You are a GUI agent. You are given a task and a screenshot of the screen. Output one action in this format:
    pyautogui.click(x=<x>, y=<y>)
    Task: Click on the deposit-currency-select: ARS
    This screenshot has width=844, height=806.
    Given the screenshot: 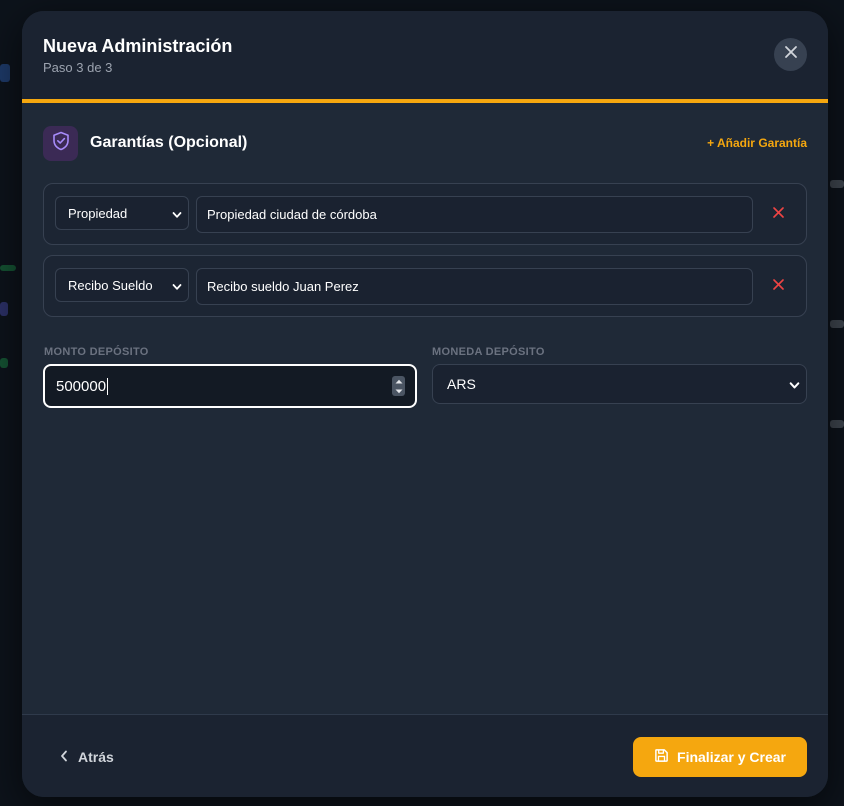 What is the action you would take?
    pyautogui.click(x=619, y=384)
    